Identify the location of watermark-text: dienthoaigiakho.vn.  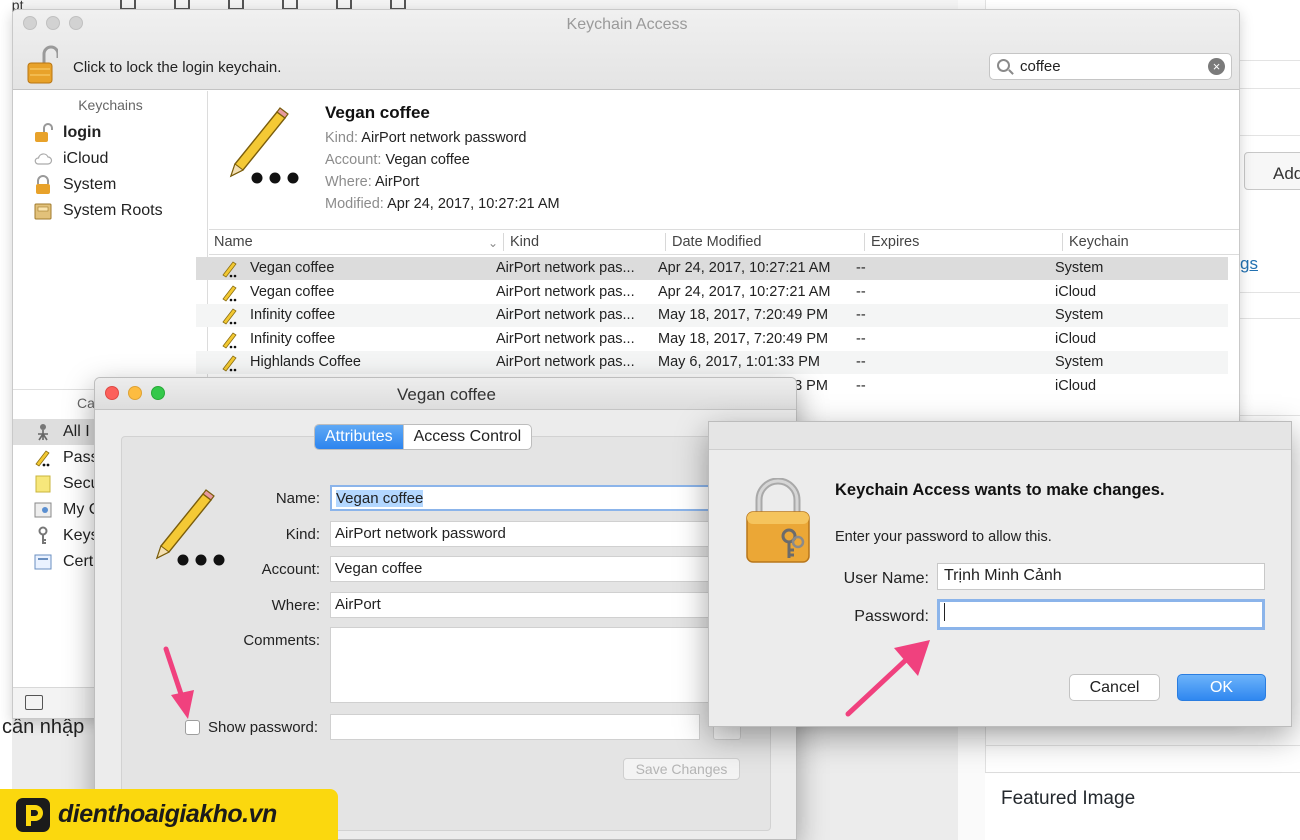
(167, 814).